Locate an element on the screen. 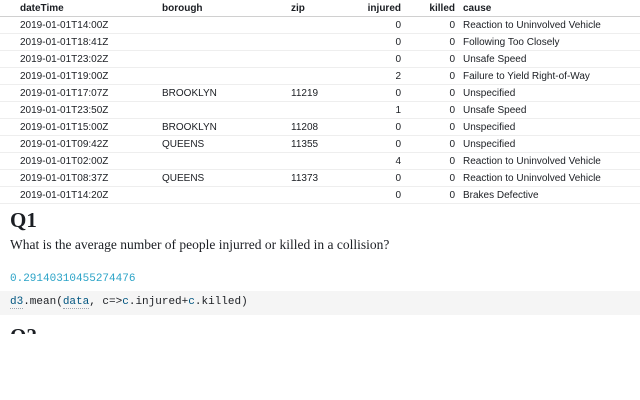  cell-injured: 4 is located at coordinates (372, 161).